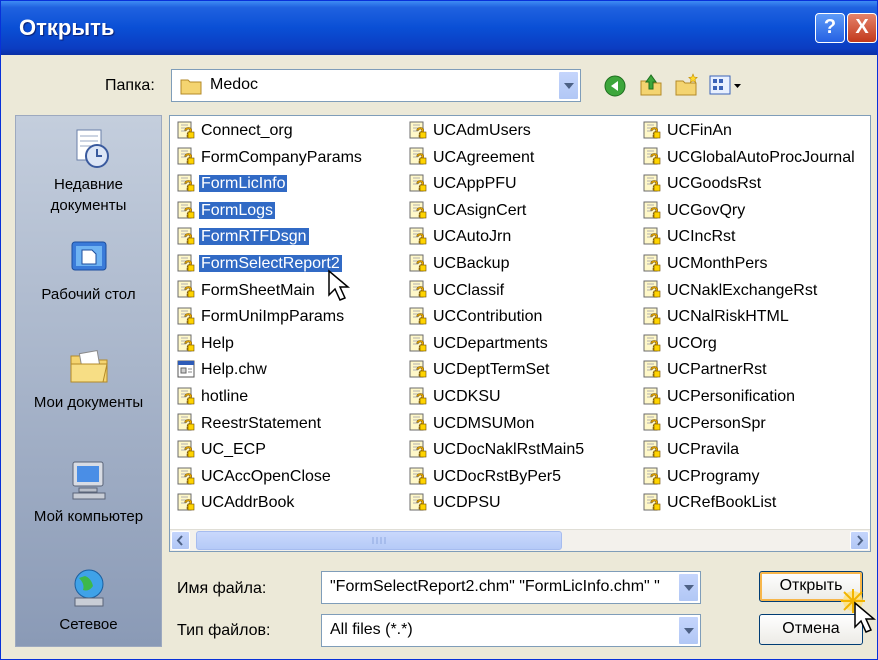  Describe the element at coordinates (472, 424) in the screenshot. I see `file-item: ? UCDMSUMon` at that location.